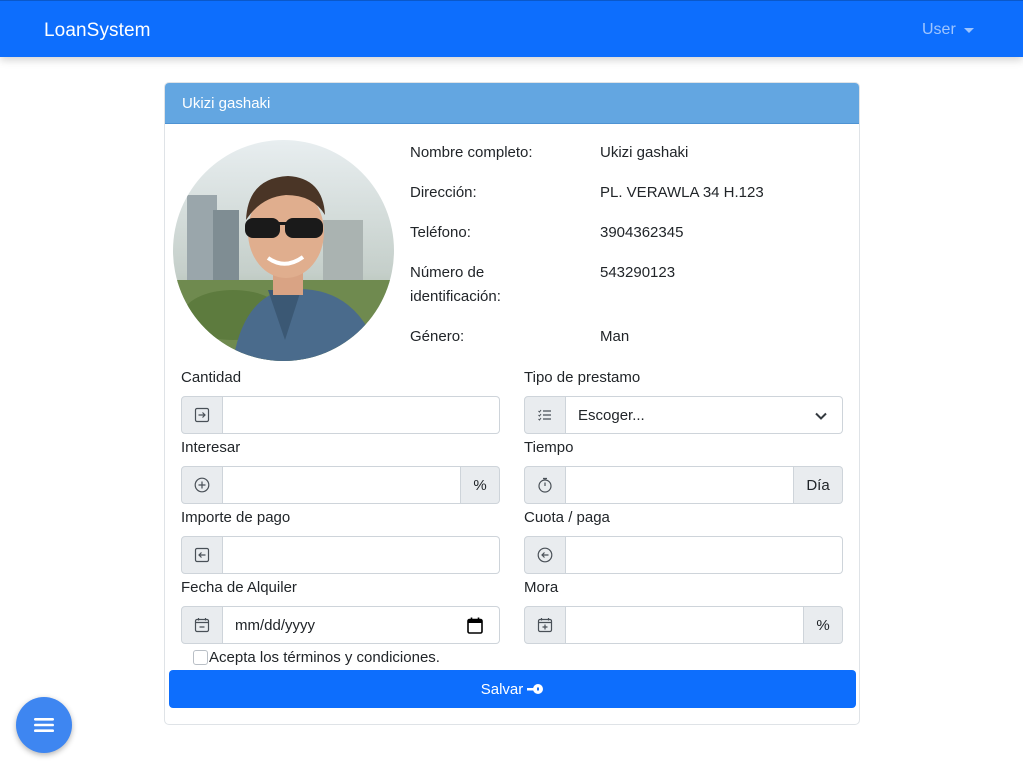 This screenshot has height=769, width=1023. I want to click on top-navbar: LoanSystem User, so click(511, 28).